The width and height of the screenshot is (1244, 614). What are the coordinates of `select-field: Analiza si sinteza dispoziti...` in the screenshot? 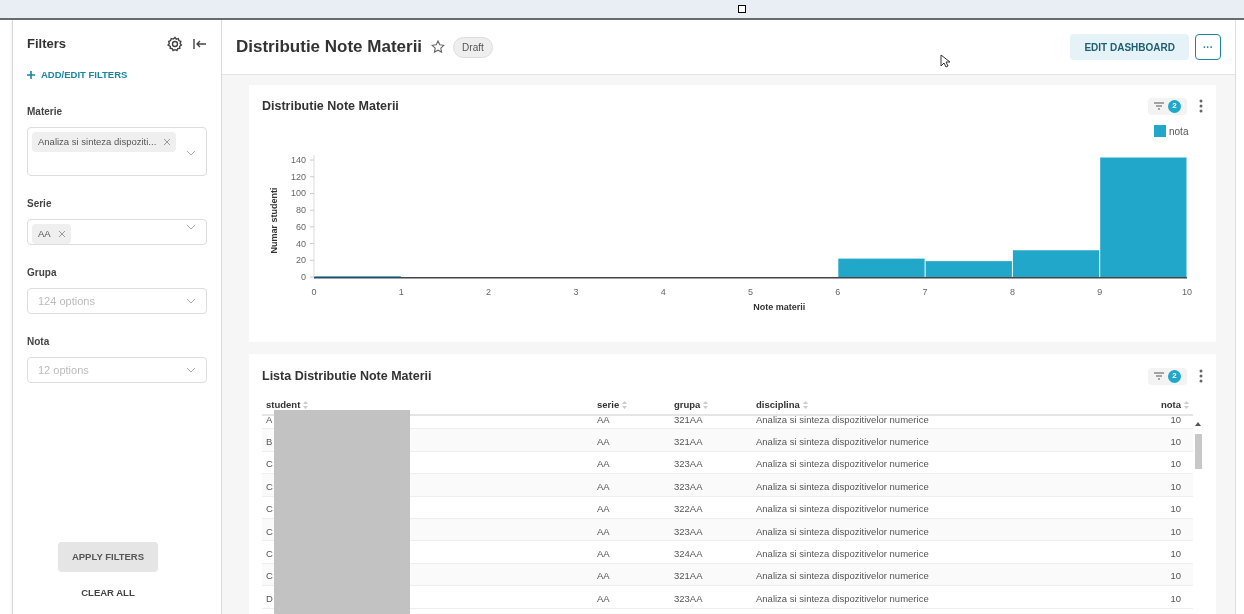 It's located at (117, 151).